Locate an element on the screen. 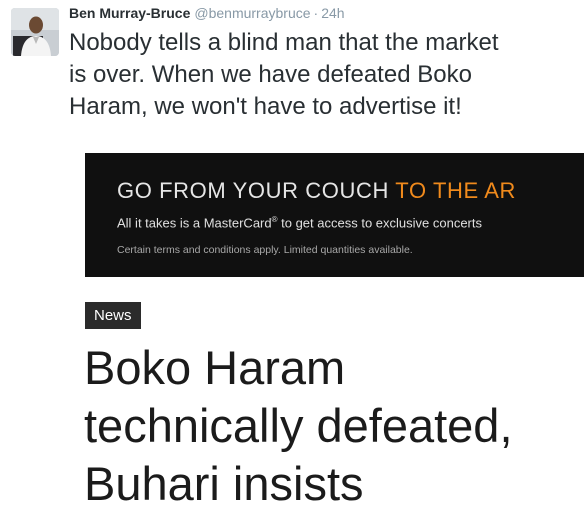 This screenshot has height=516, width=584. ad-tagline-start: All it takes is a MasterCard is located at coordinates (194, 223).